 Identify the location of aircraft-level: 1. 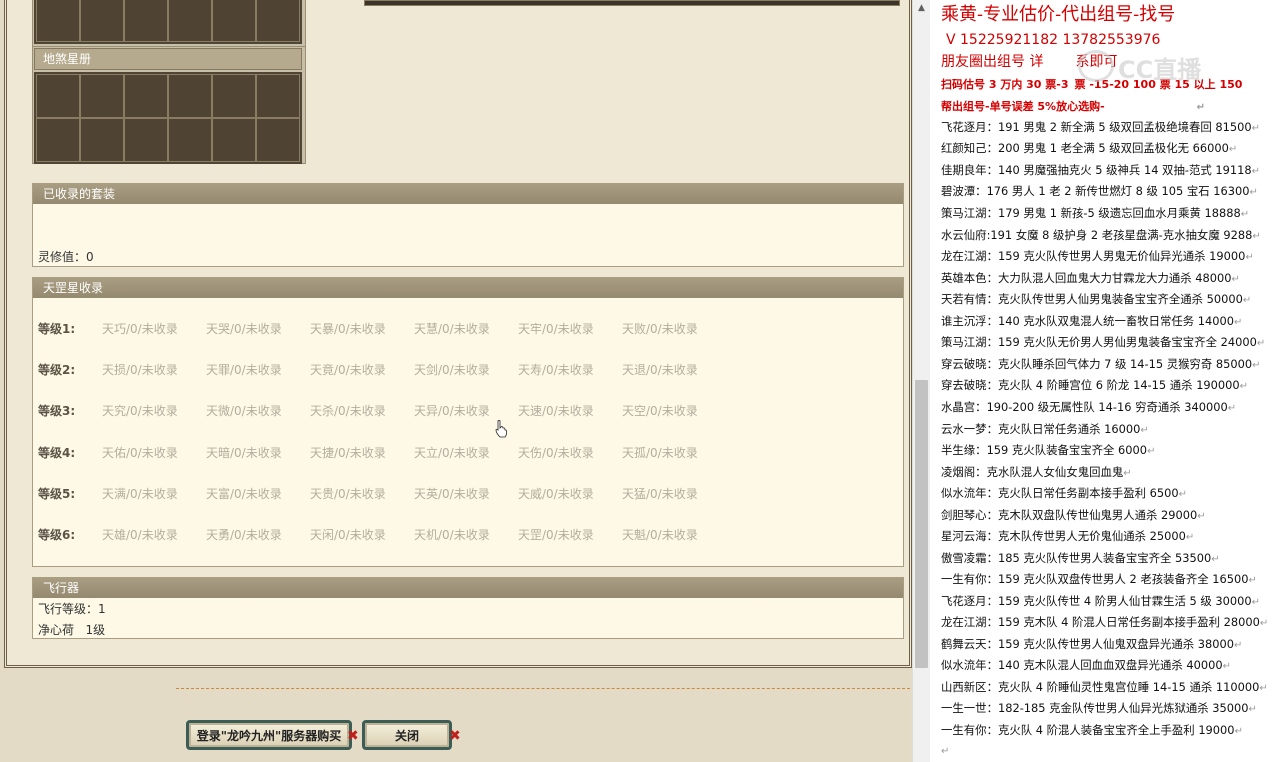
(102, 609).